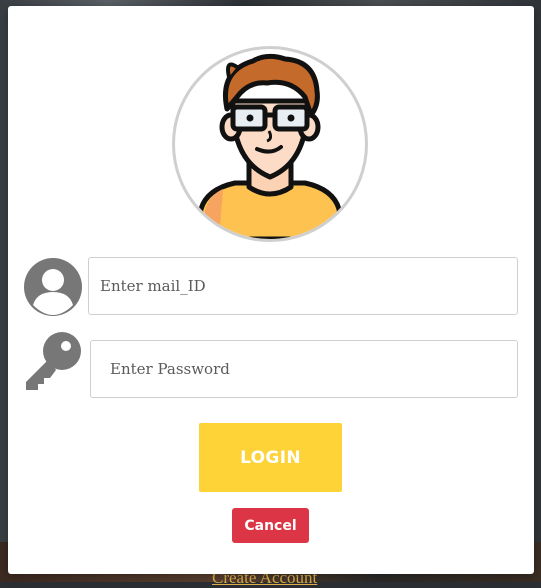  What do you see at coordinates (303, 286) in the screenshot?
I see `email-field` at bounding box center [303, 286].